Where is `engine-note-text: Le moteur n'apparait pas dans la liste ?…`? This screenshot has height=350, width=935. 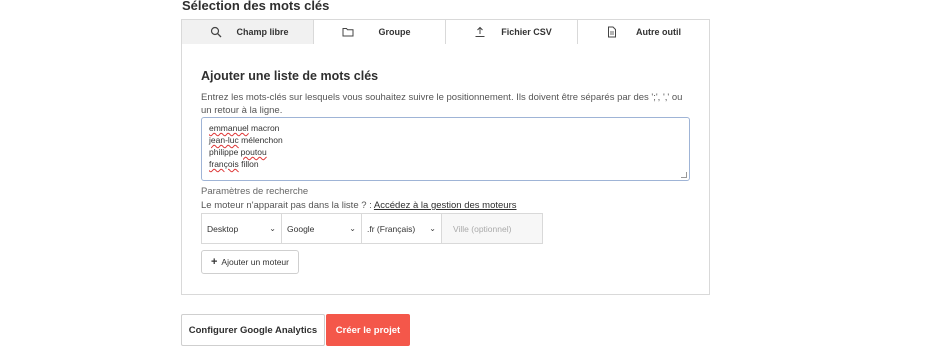 engine-note-text: Le moteur n'apparait pas dans la liste ?… is located at coordinates (287, 205).